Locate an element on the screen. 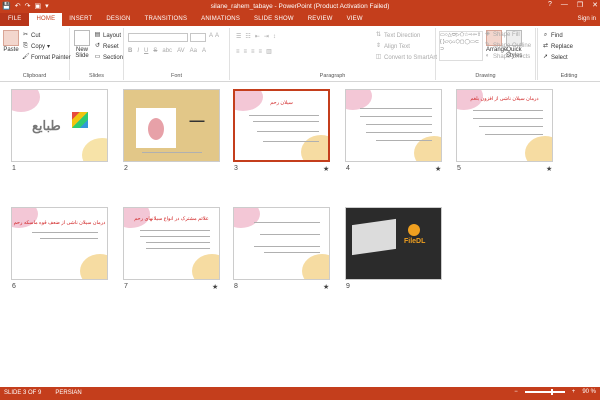 This screenshot has height=400, width=600. find-button: ⌕ Find is located at coordinates (552, 35).